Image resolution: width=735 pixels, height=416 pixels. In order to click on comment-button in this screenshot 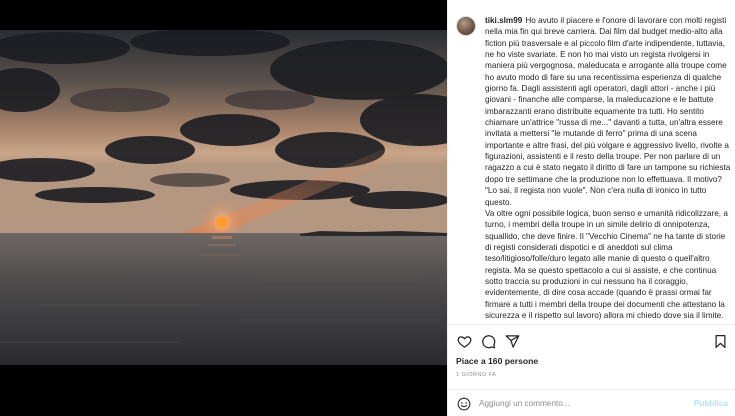, I will do `click(488, 341)`.